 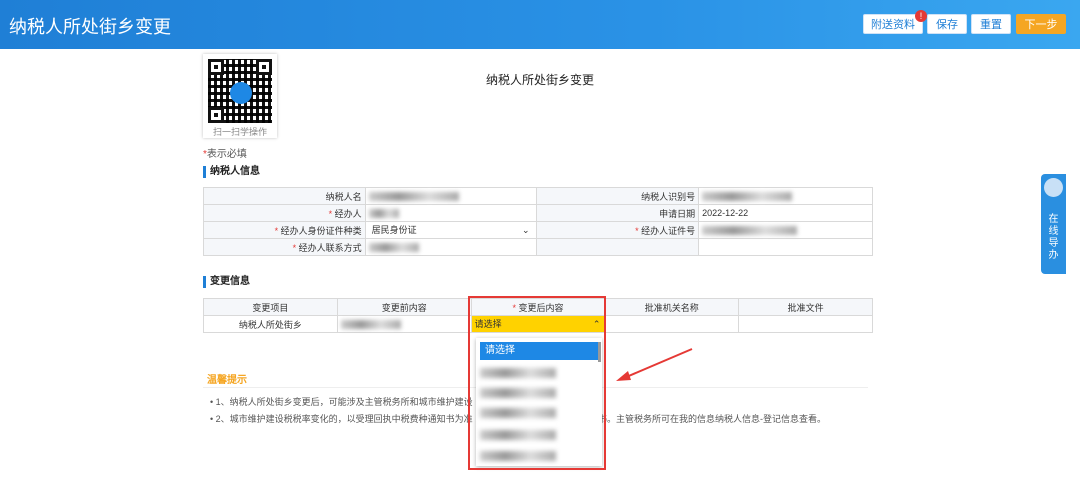 I want to click on label-agent: * 经办人, so click(x=284, y=213).